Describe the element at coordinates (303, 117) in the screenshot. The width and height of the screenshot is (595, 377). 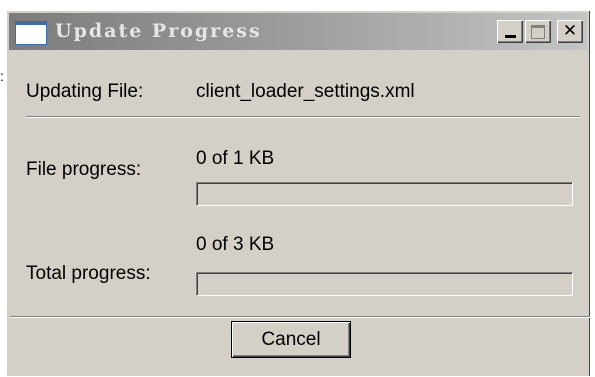
I see `section-divider` at that location.